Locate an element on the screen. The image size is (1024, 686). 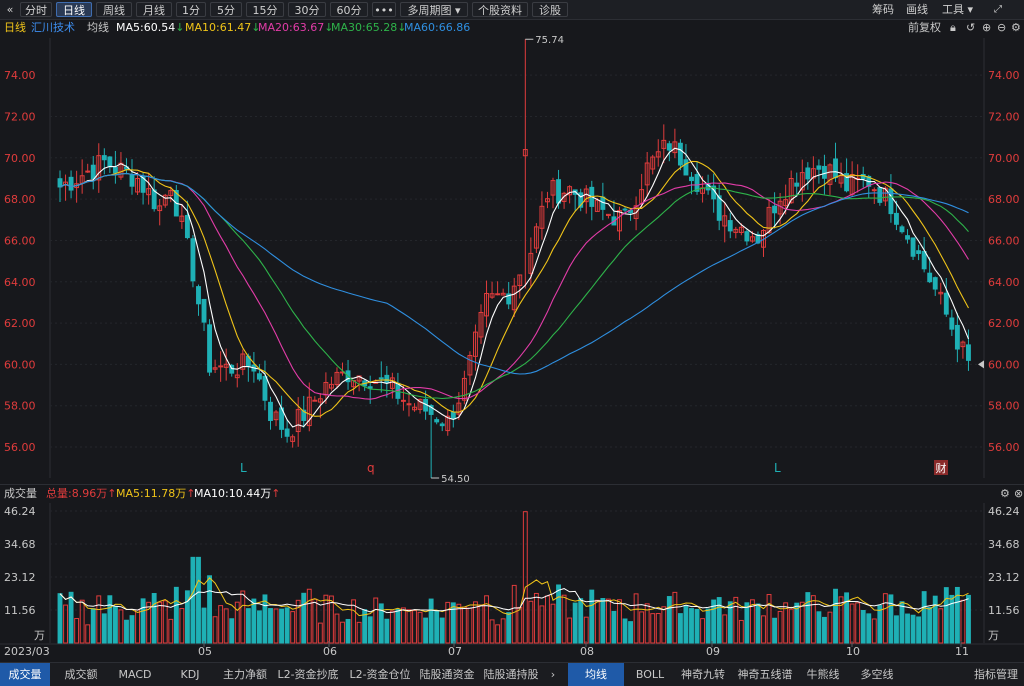
total-volume-text: 总量:8.96万 is located at coordinates (77, 493).